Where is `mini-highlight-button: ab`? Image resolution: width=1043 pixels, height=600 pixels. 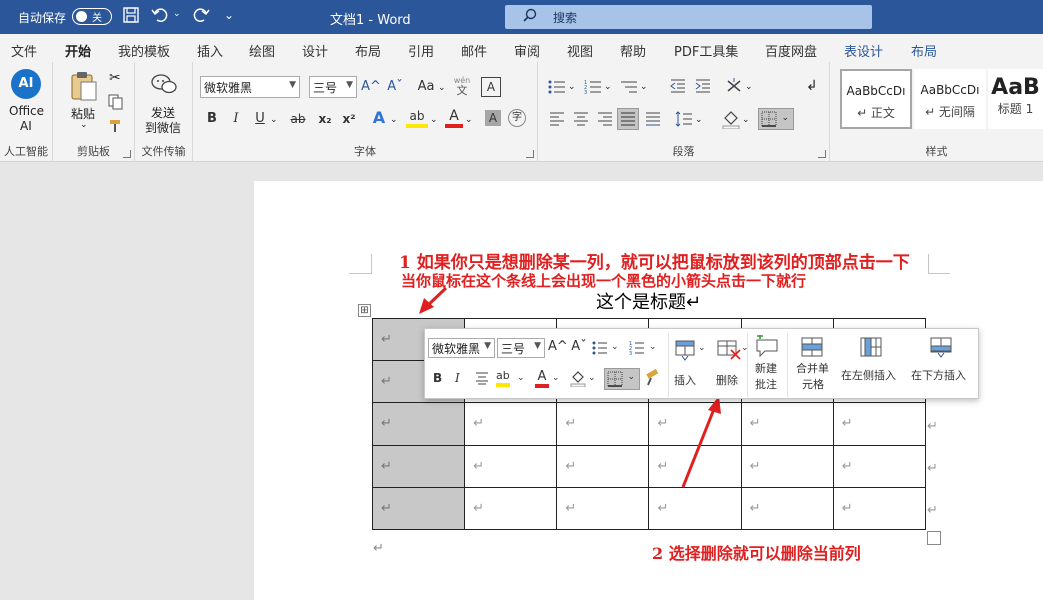
mini-highlight-button: ab is located at coordinates (503, 378).